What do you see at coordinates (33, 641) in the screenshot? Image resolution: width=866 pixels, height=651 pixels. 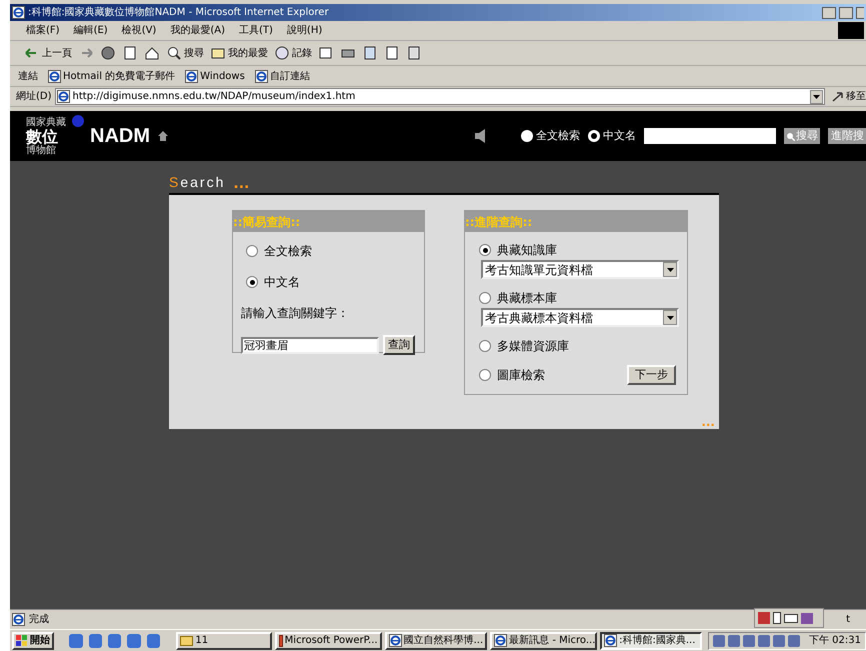 I see `start-button: 開始` at bounding box center [33, 641].